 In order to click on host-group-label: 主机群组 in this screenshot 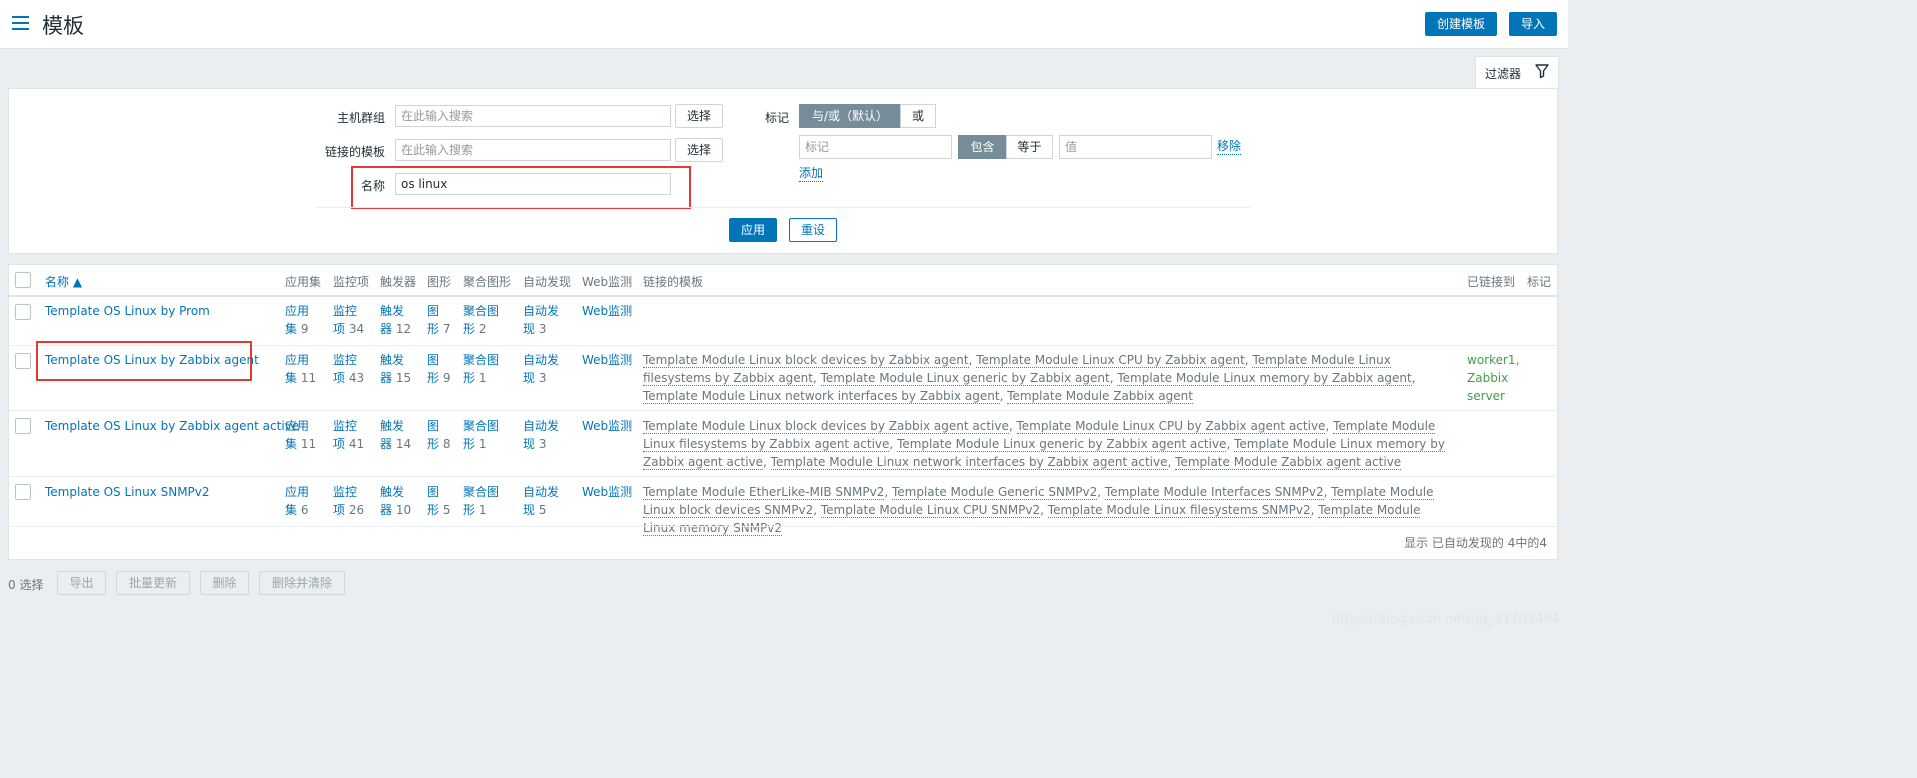, I will do `click(360, 118)`.